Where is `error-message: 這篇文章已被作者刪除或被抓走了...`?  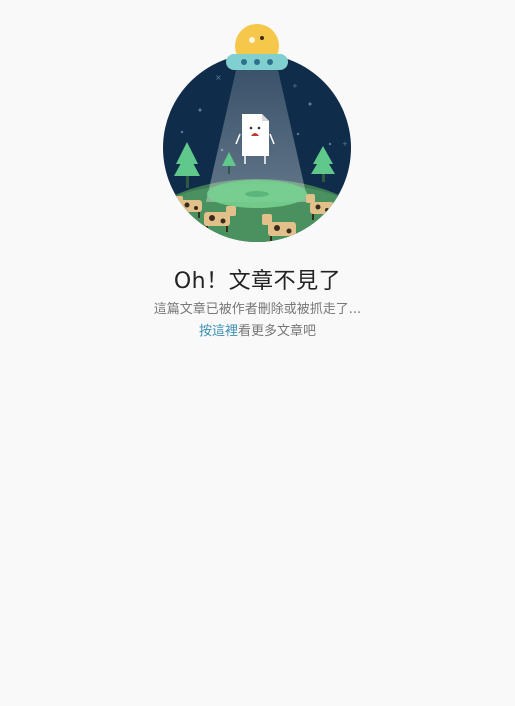 error-message: 這篇文章已被作者刪除或被抓走了... is located at coordinates (257, 309).